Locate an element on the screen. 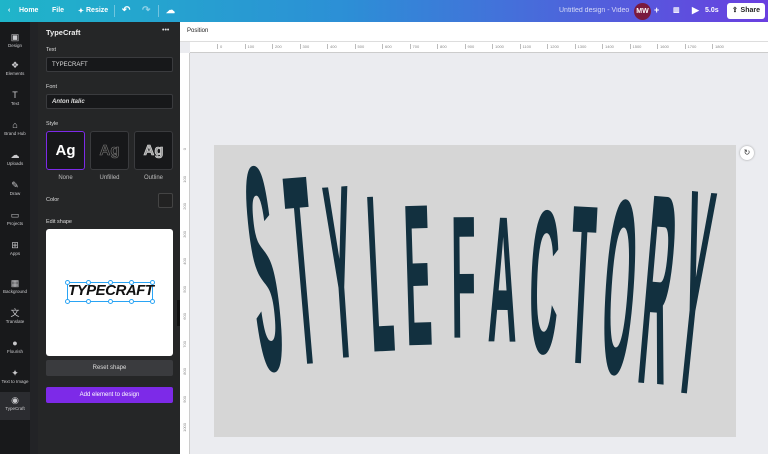  text-label: Text is located at coordinates (51, 50).